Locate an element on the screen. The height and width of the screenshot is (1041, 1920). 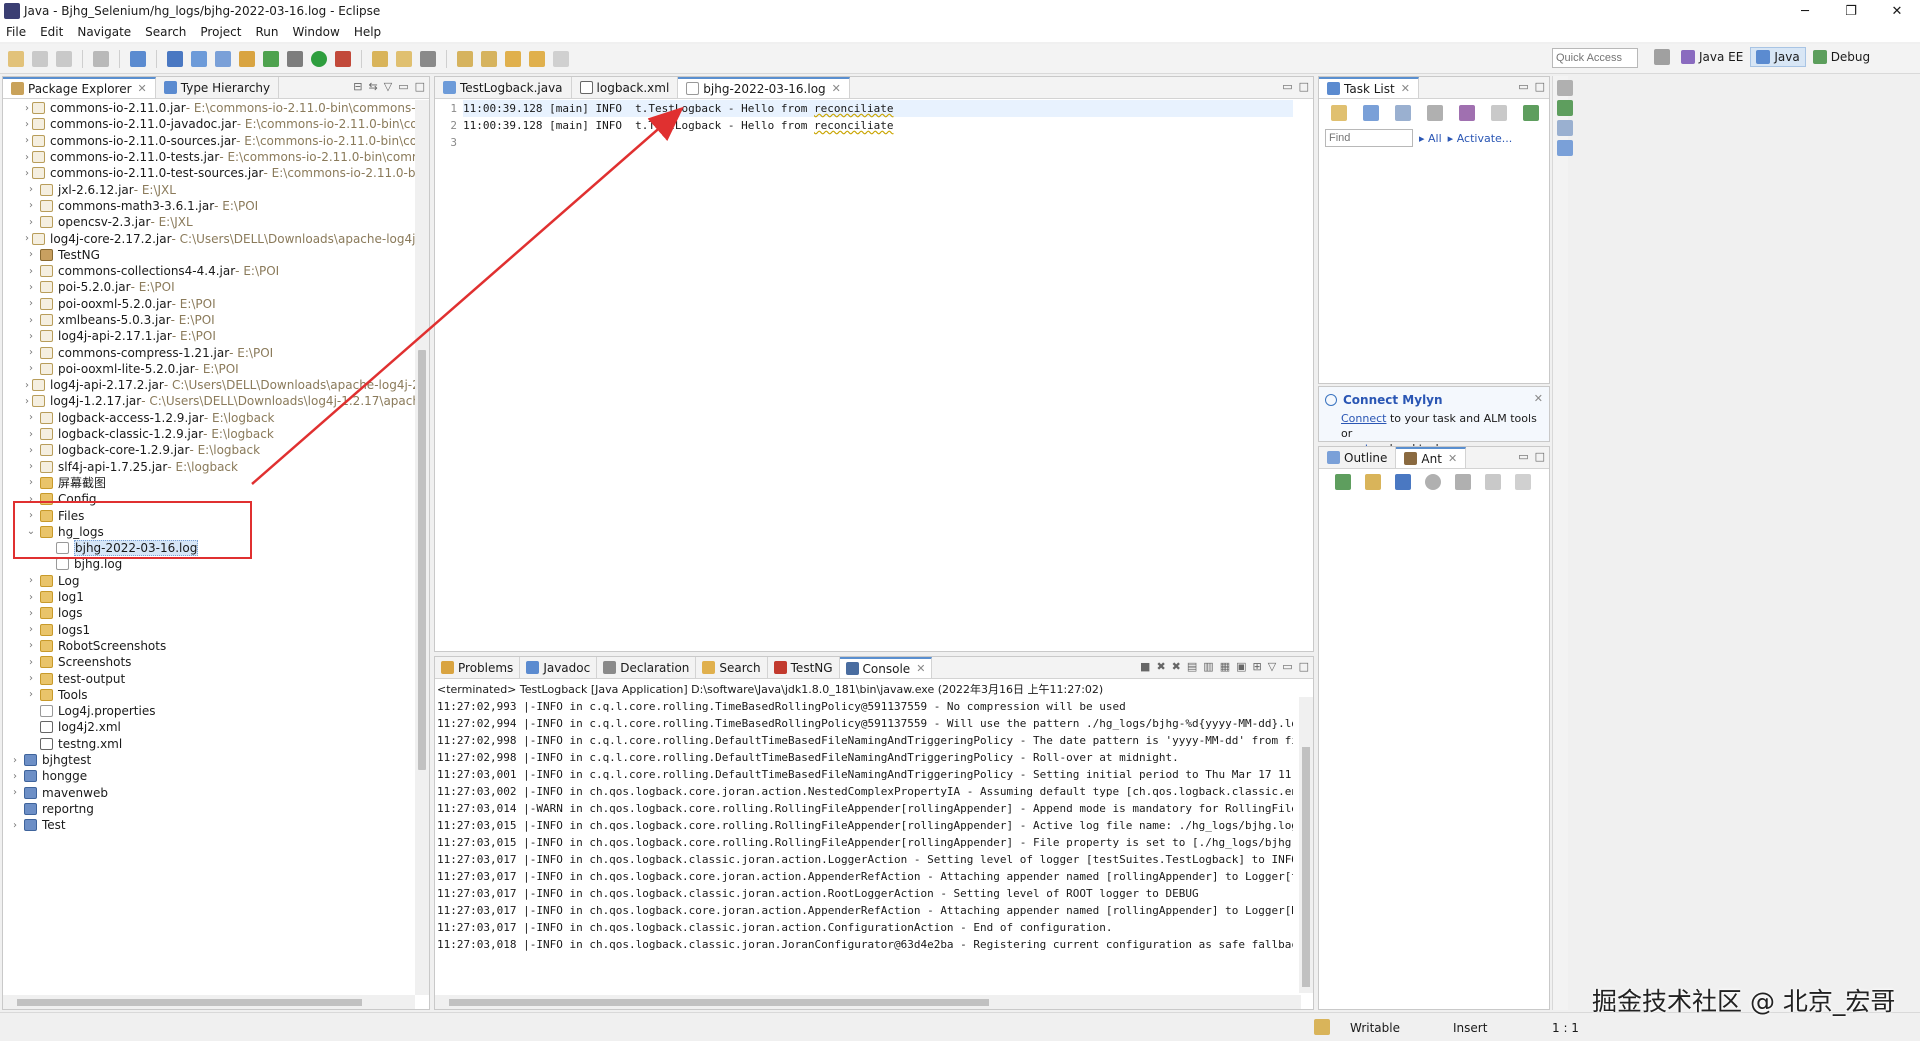
tab-testng: TestNG is located at coordinates (804, 667).